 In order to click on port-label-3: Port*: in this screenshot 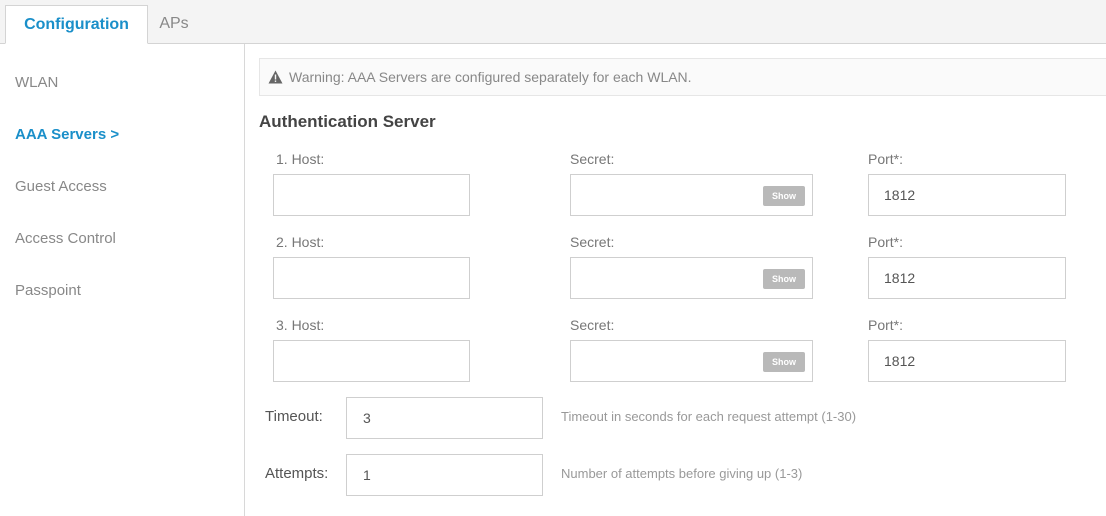, I will do `click(886, 325)`.